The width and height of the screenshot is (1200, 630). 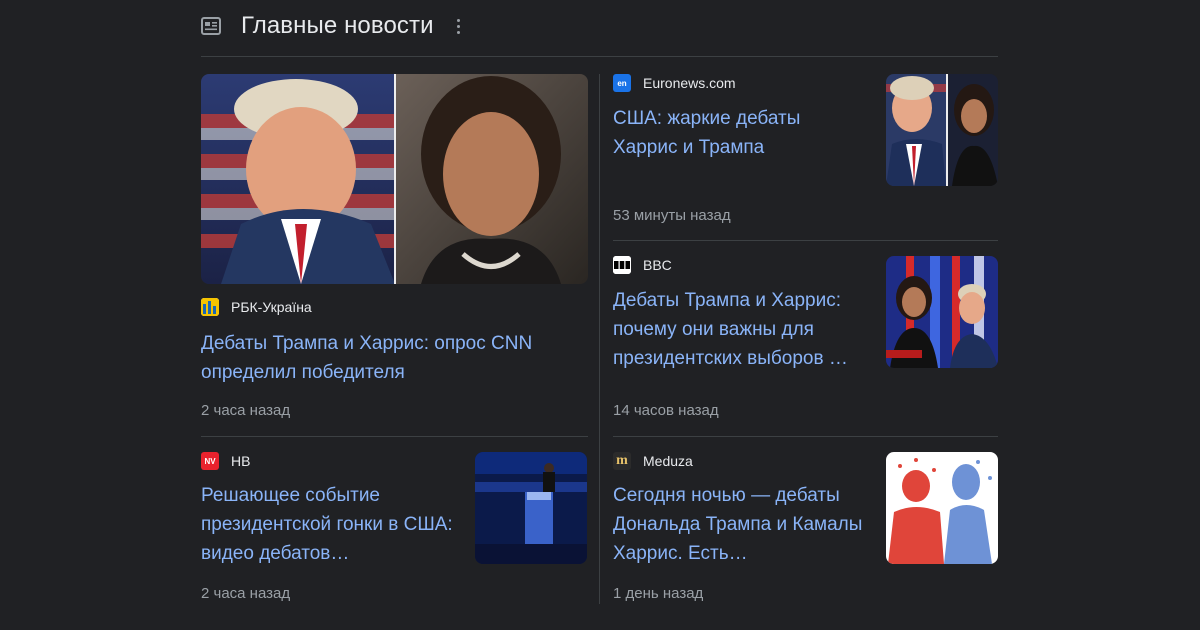 What do you see at coordinates (738, 133) in the screenshot?
I see `headline-link: США: жаркие дебаты Харрис и Трампа` at bounding box center [738, 133].